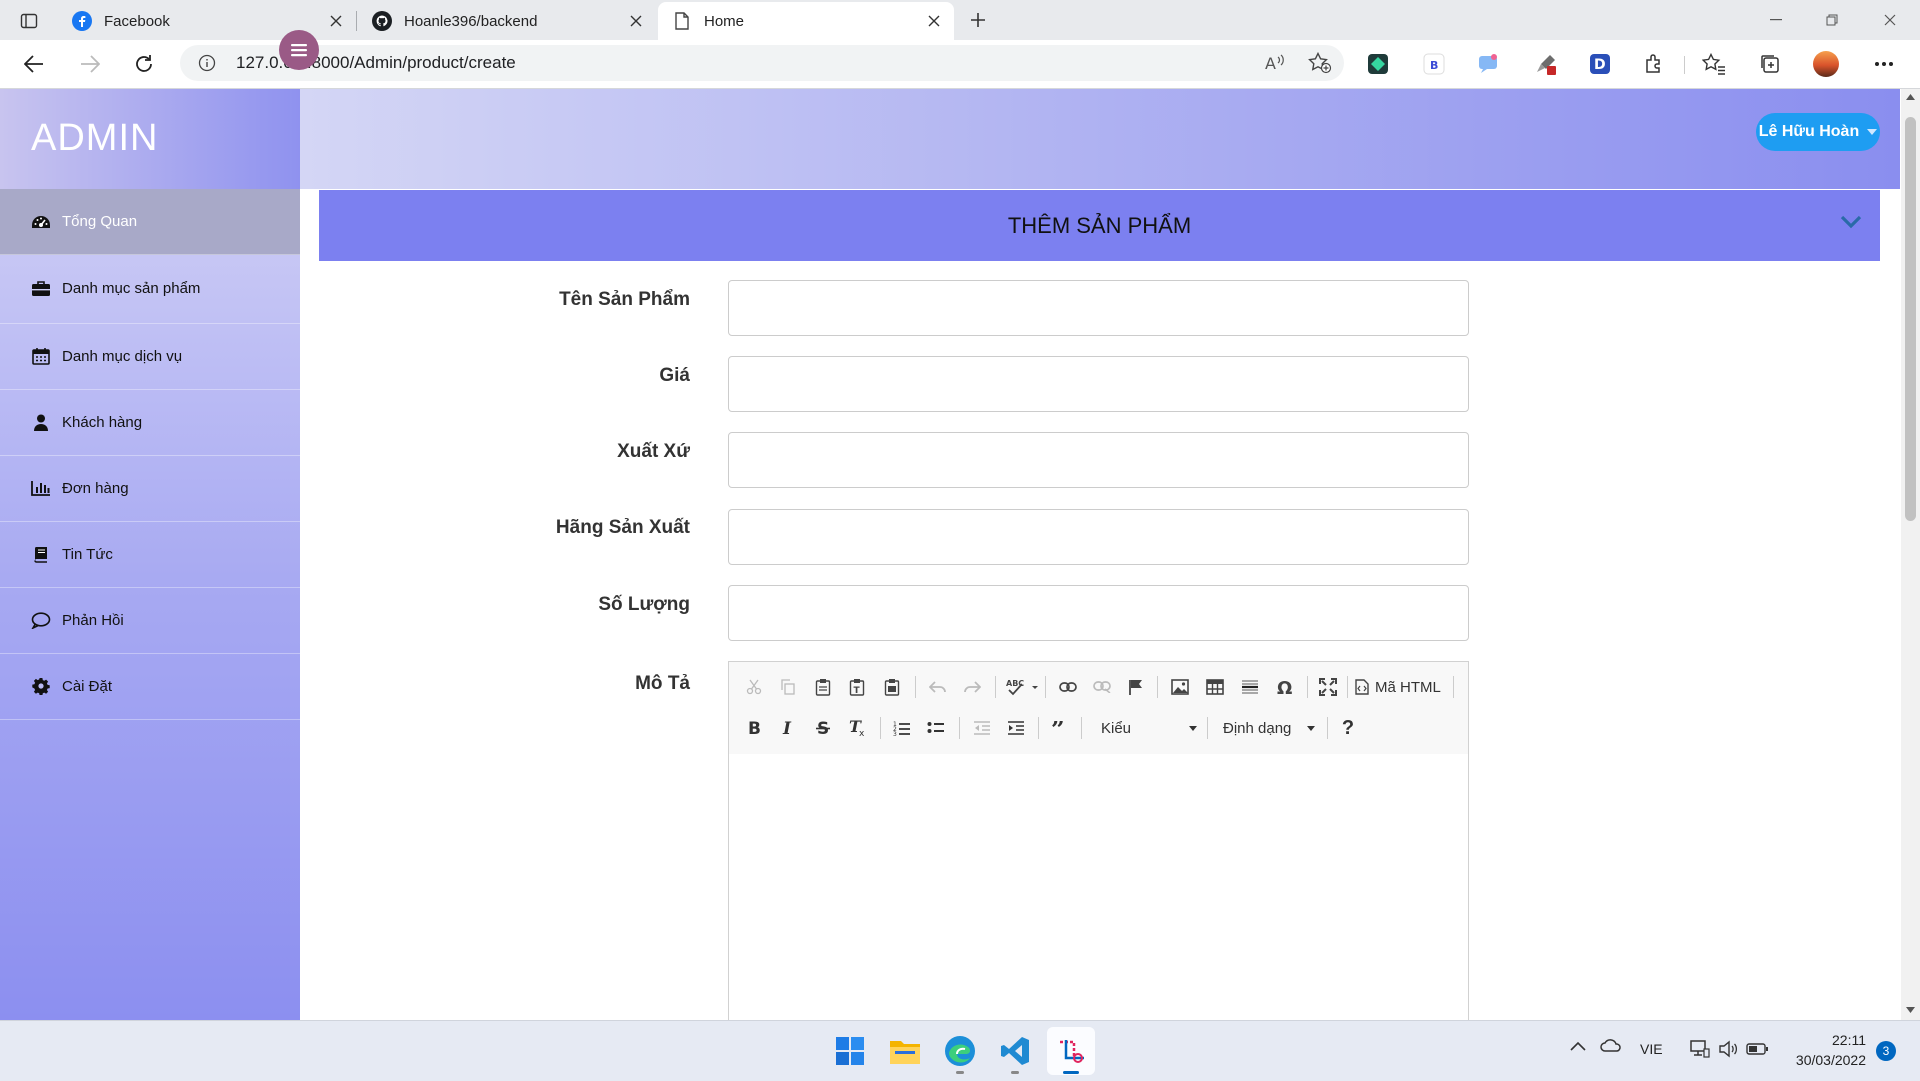 This screenshot has width=1920, height=1081. I want to click on maximize-icon, so click(1328, 687).